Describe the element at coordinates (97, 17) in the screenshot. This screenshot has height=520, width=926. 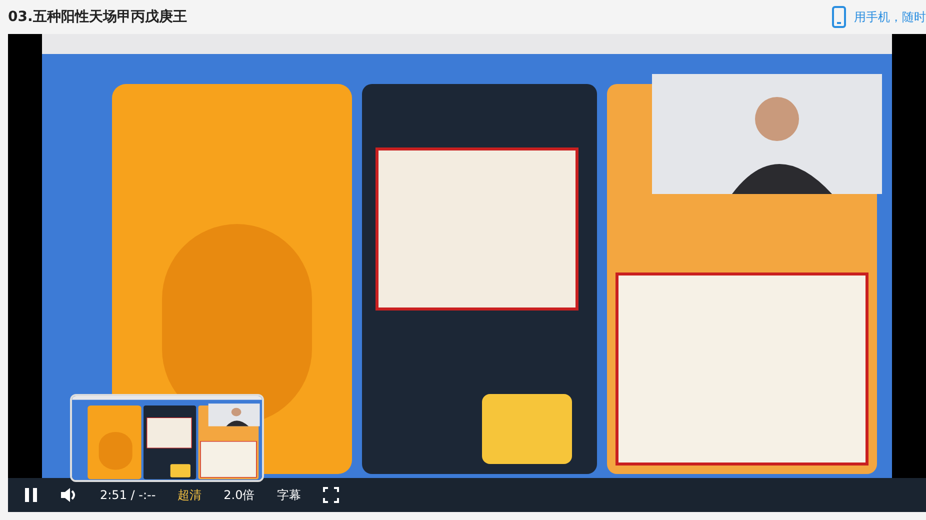
I see `course-title: 03.五种阳性天场甲丙戊庚王` at that location.